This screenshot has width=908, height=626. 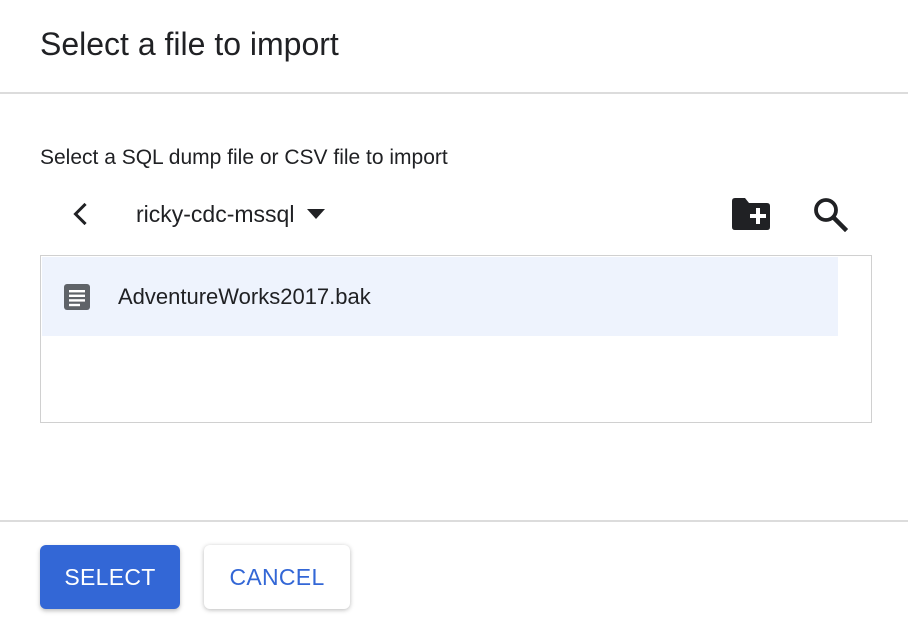 I want to click on back-button, so click(x=80, y=214).